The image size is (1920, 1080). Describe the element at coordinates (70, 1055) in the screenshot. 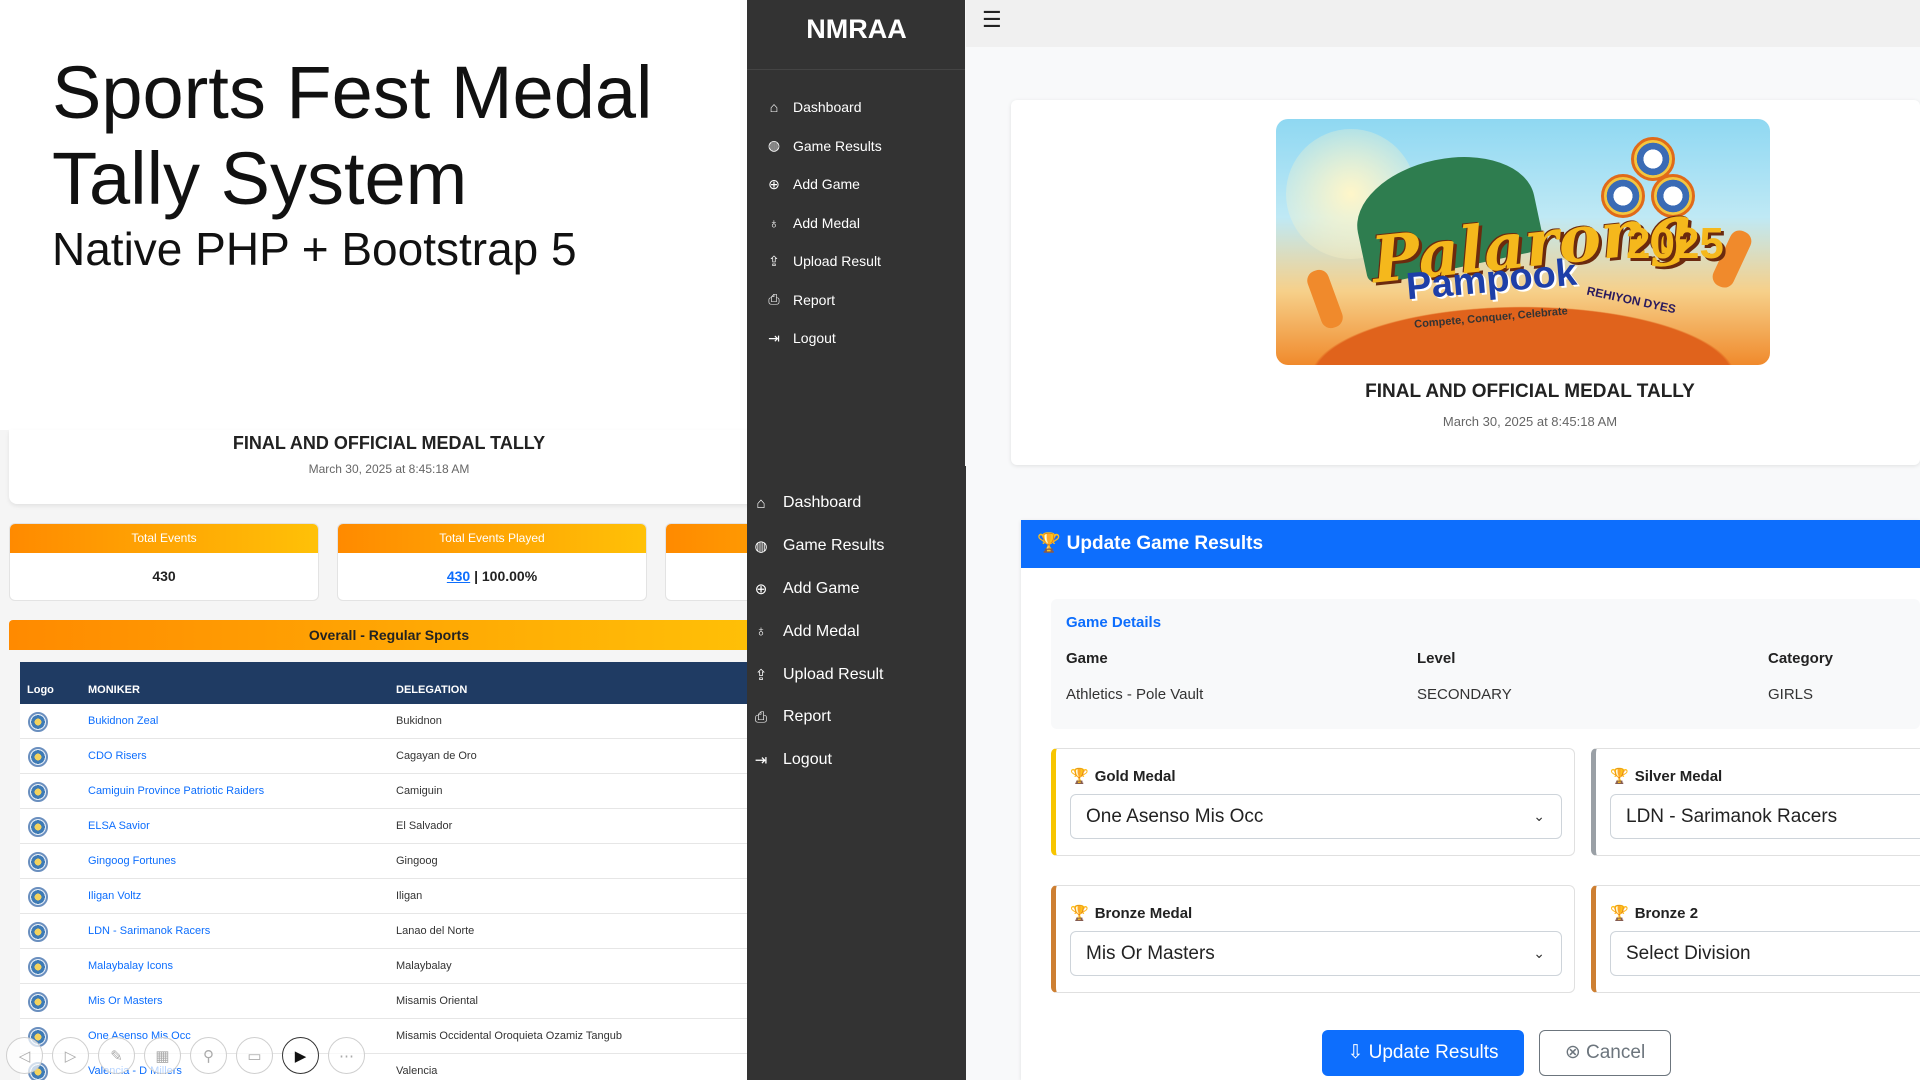

I see `next-slide-icon: ▷` at that location.